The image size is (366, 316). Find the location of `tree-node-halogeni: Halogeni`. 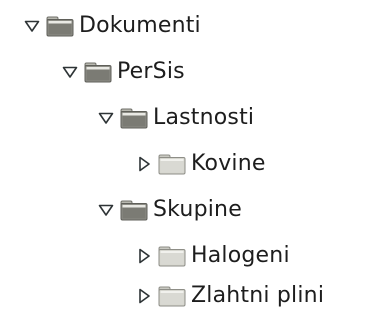

tree-node-halogeni: Halogeni is located at coordinates (213, 256).